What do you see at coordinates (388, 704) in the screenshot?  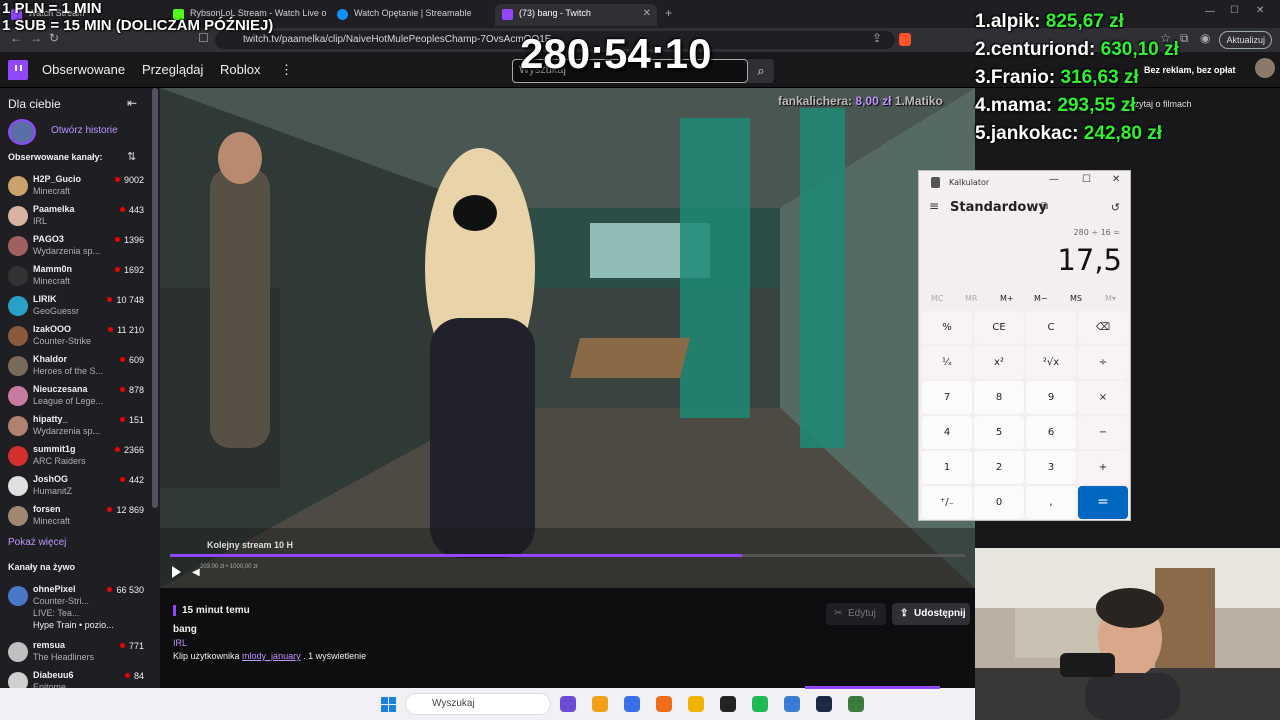 I see `windows-start-icon` at bounding box center [388, 704].